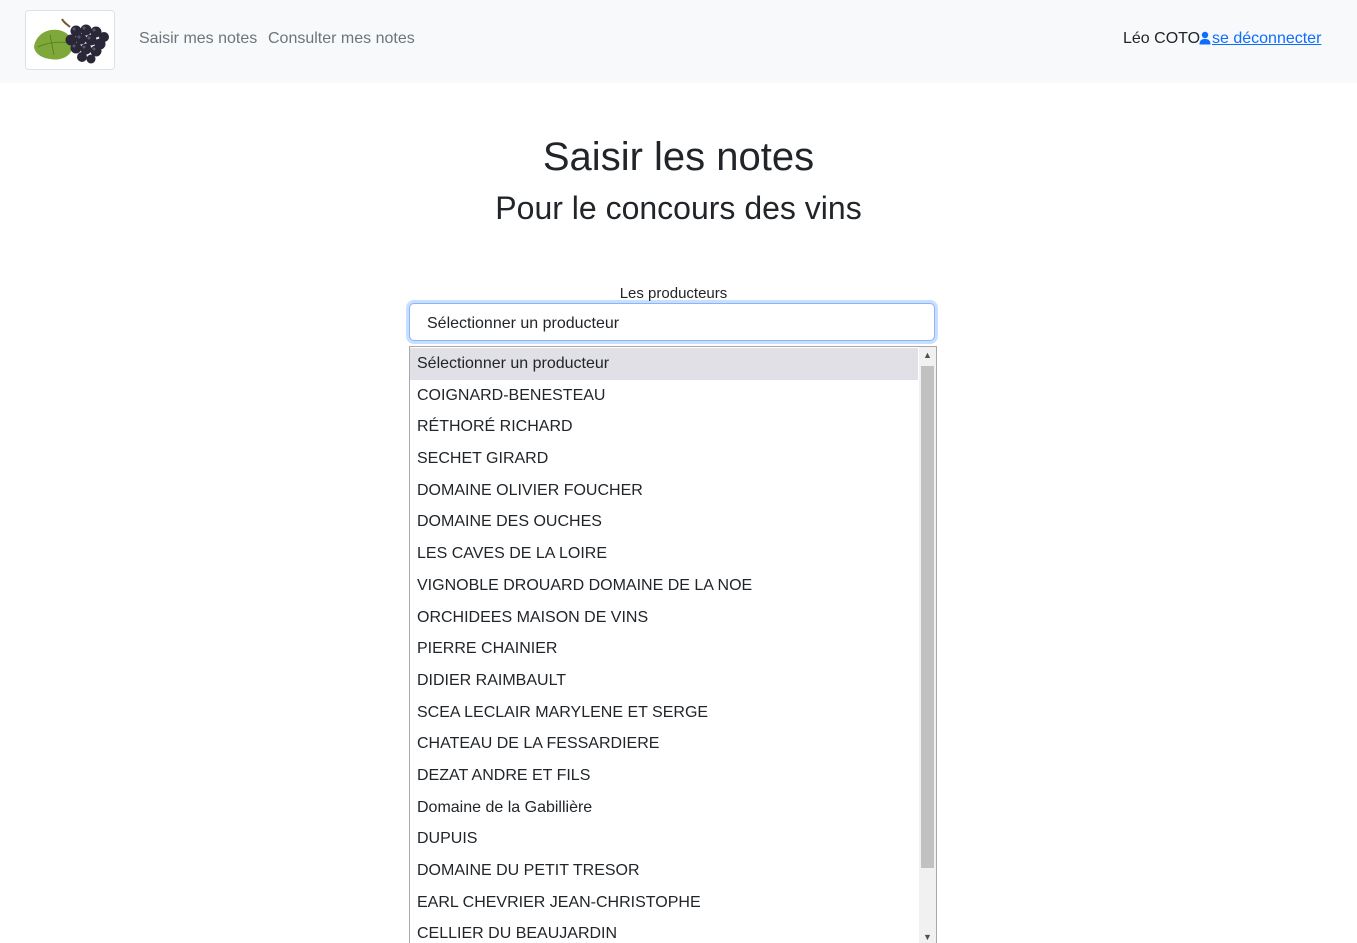 The width and height of the screenshot is (1357, 943). Describe the element at coordinates (664, 396) in the screenshot. I see `producer-option: COIGNARD-BENESTEAU` at that location.